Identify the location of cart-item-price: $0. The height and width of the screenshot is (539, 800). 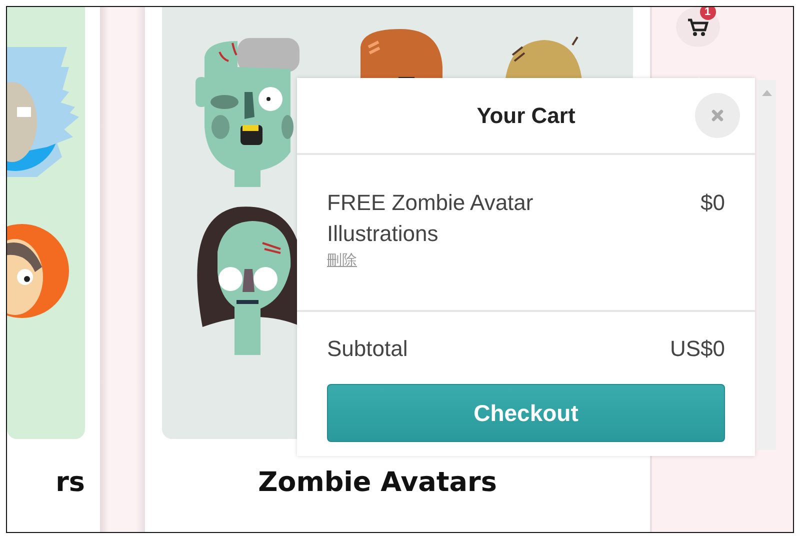
(712, 203).